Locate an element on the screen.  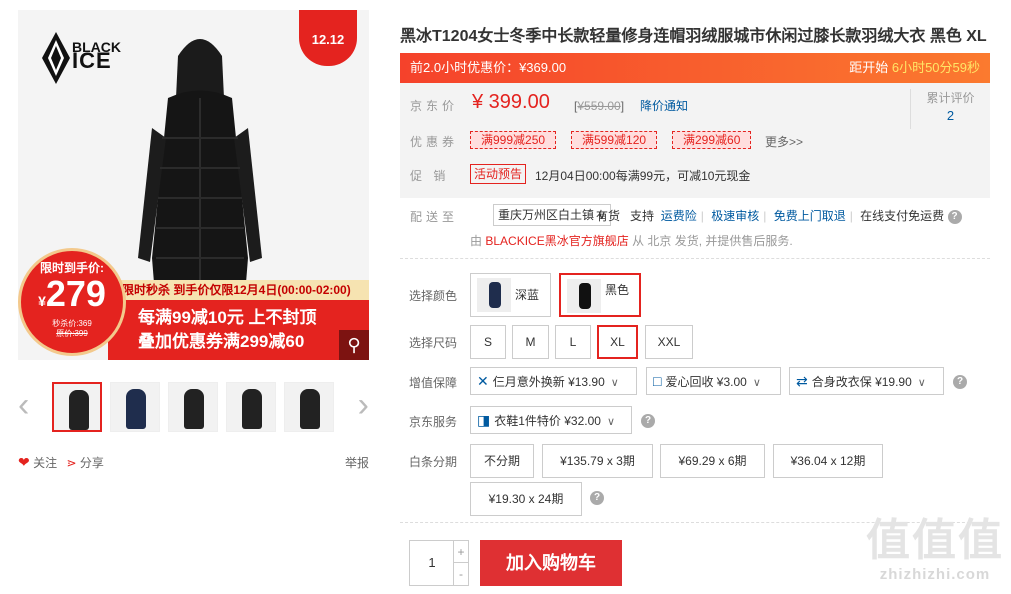
original-price: [¥559.00] is located at coordinates (599, 106).